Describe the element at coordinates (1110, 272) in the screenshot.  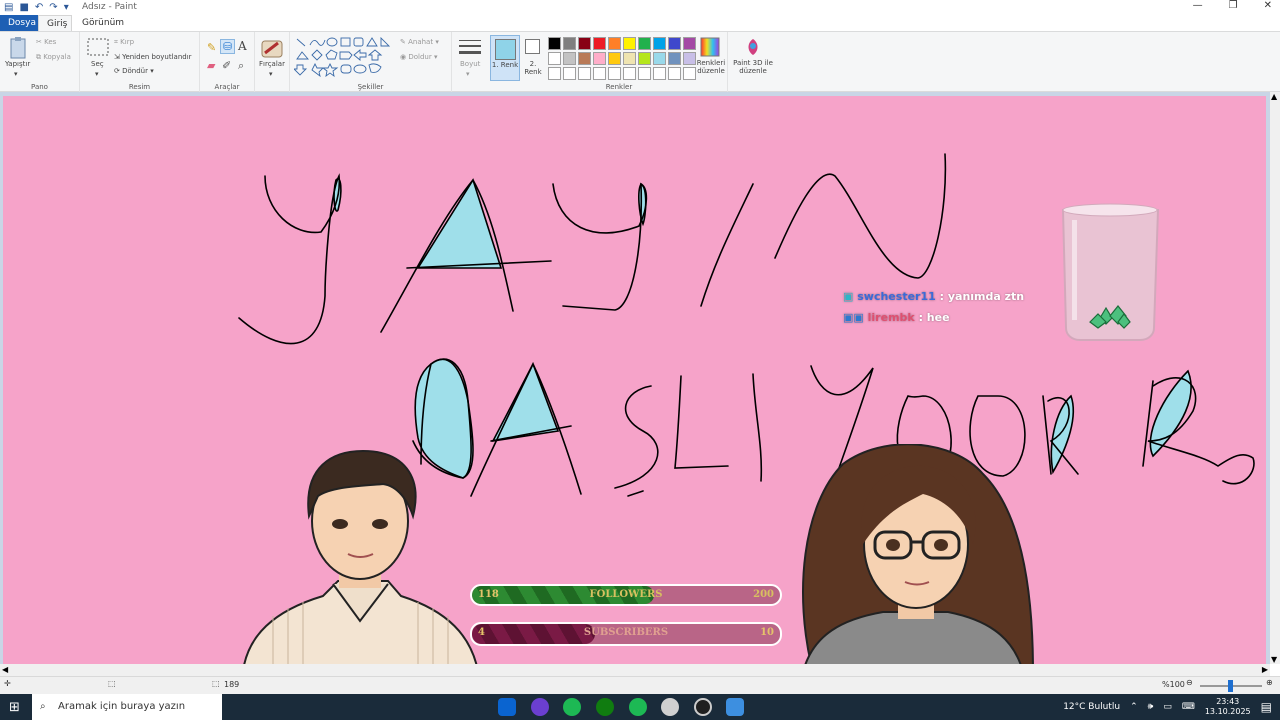
I see `tip-jar-glass` at that location.